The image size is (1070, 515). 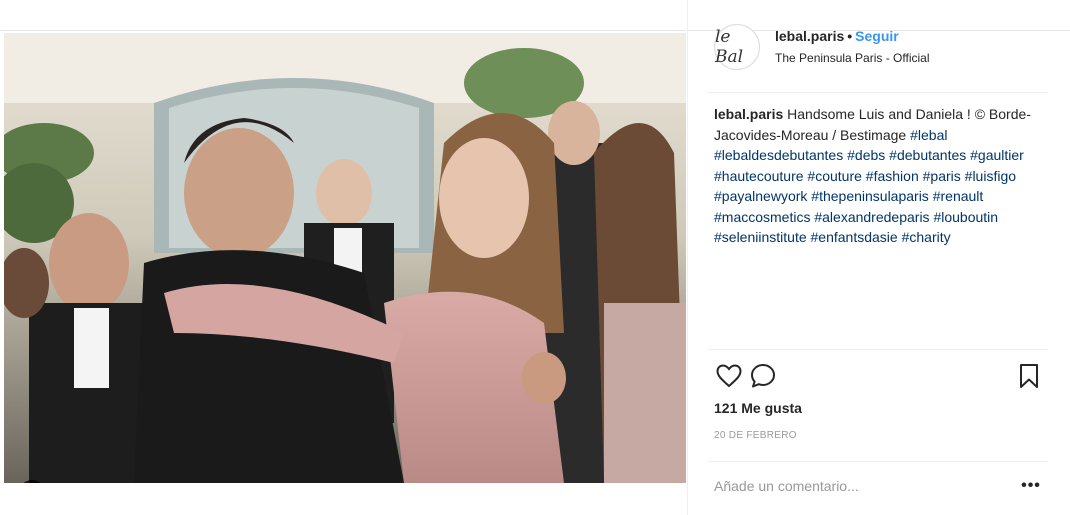 What do you see at coordinates (997, 155) in the screenshot?
I see `hashtag-link: #gaultier` at bounding box center [997, 155].